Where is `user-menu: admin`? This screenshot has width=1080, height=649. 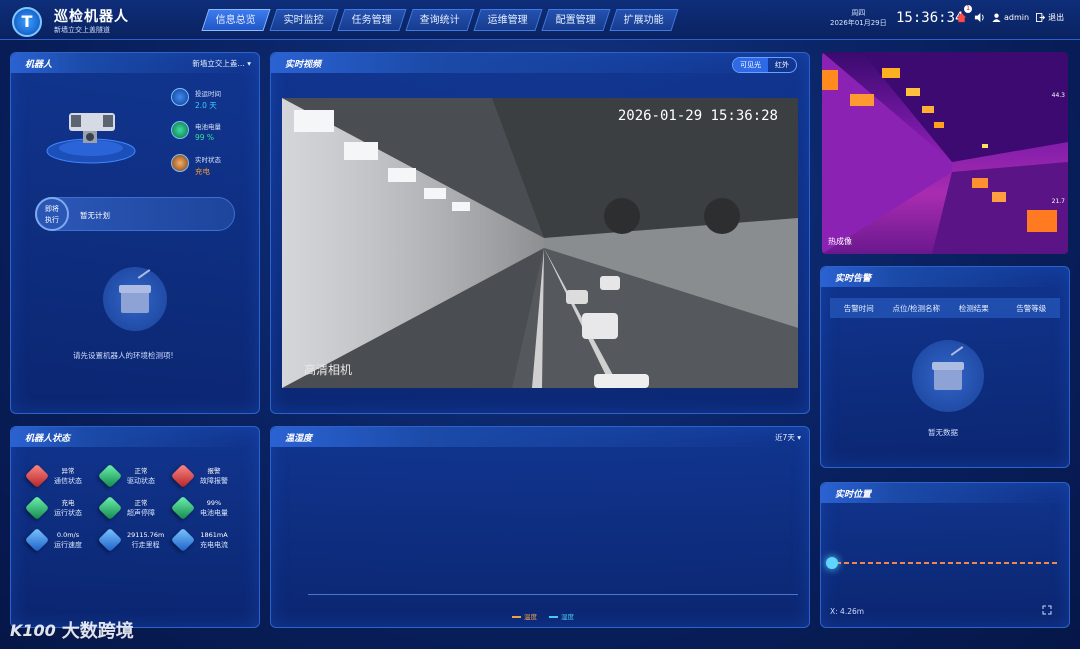 user-menu: admin is located at coordinates (1010, 17).